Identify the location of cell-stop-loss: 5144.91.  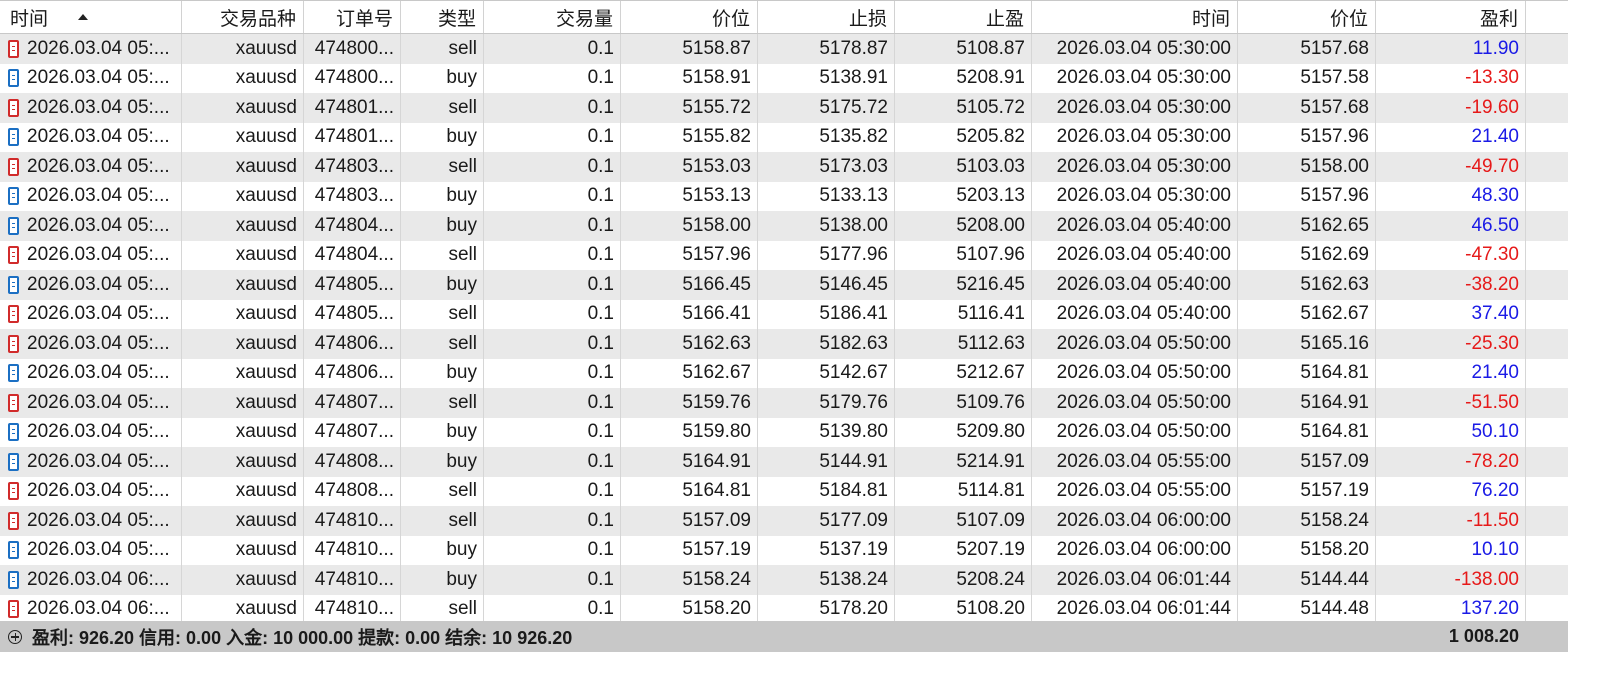
(826, 462).